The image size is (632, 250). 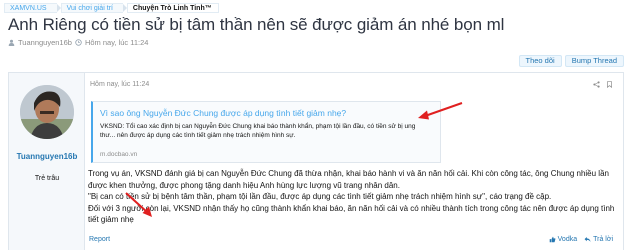 What do you see at coordinates (552, 239) in the screenshot?
I see `like-icon` at bounding box center [552, 239].